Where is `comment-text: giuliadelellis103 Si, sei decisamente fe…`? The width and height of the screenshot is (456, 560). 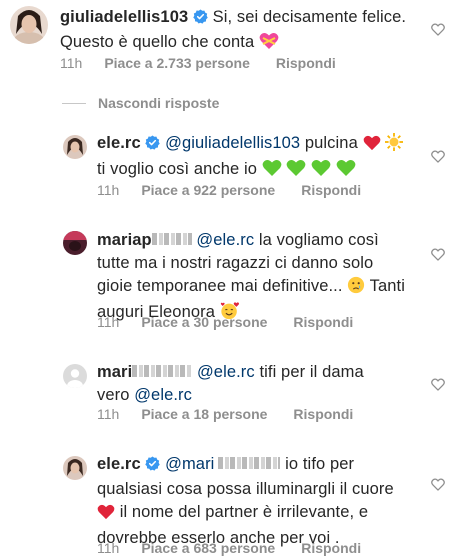
comment-text: giuliadelellis103 Si, sei decisamente fe… is located at coordinates (240, 31).